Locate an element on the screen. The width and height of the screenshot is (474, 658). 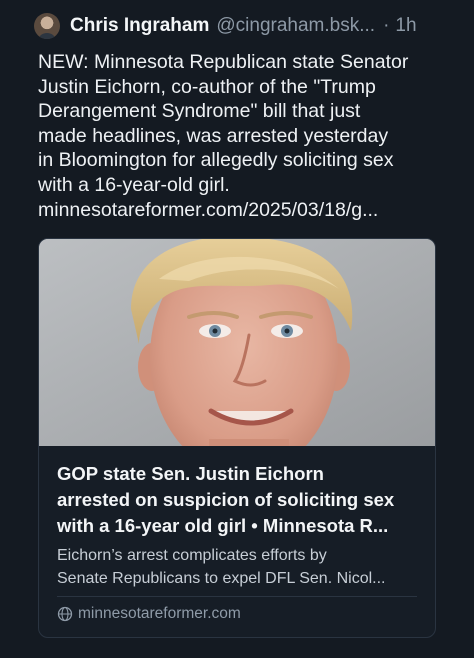
card-divider is located at coordinates (237, 596).